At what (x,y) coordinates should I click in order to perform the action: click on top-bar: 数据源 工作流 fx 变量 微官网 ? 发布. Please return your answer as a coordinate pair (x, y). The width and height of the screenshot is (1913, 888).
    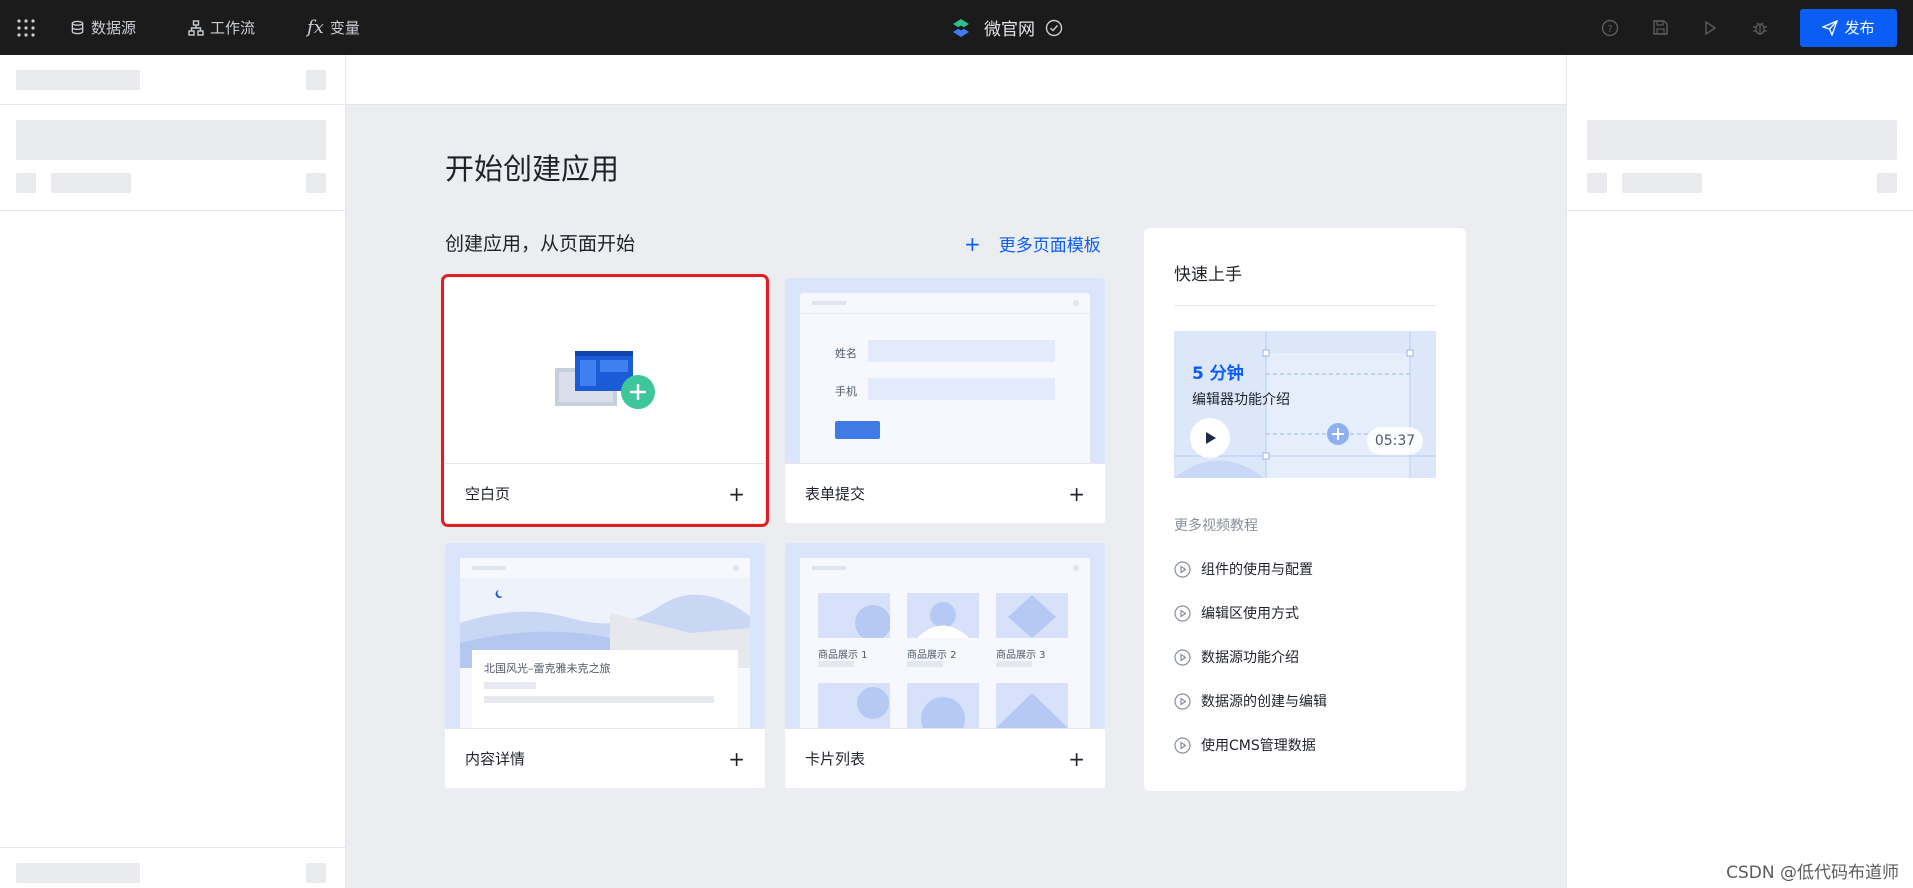
    Looking at the image, I should click on (956, 27).